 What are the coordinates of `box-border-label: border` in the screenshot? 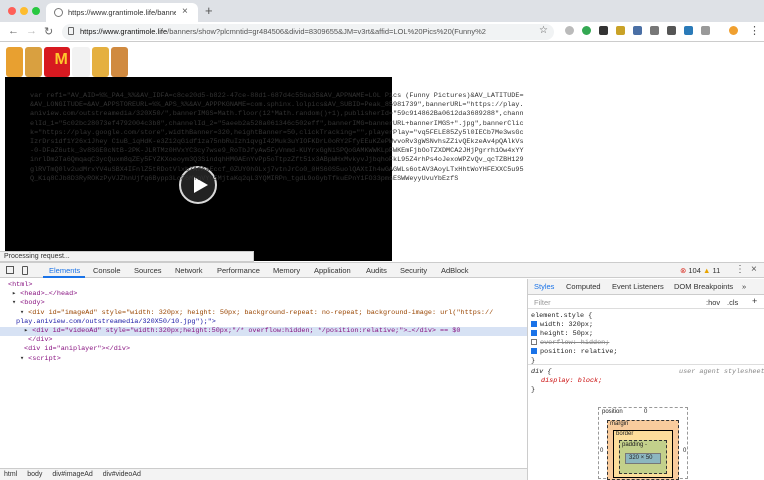 It's located at (625, 434).